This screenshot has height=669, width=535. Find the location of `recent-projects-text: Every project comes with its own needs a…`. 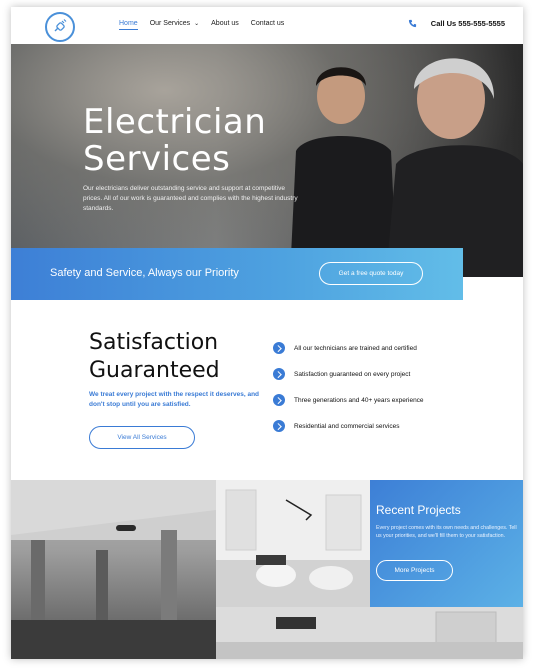

recent-projects-text: Every project comes with its own needs a… is located at coordinates (446, 532).